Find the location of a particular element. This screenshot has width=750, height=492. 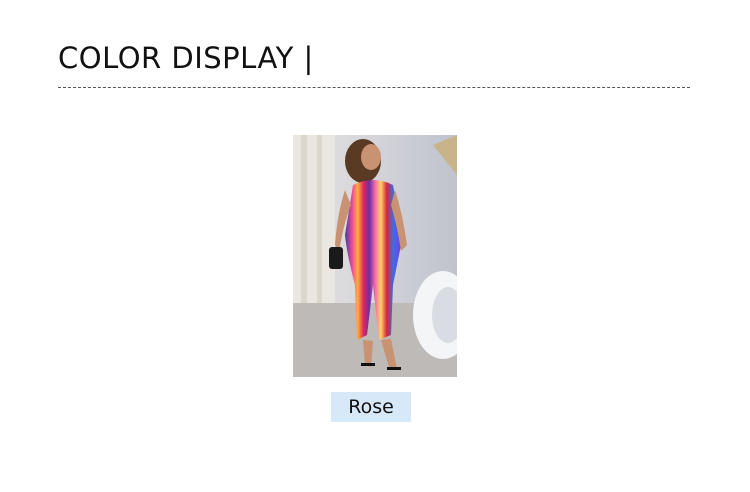

section-title: COLOR DISPLAY | is located at coordinates (186, 58).